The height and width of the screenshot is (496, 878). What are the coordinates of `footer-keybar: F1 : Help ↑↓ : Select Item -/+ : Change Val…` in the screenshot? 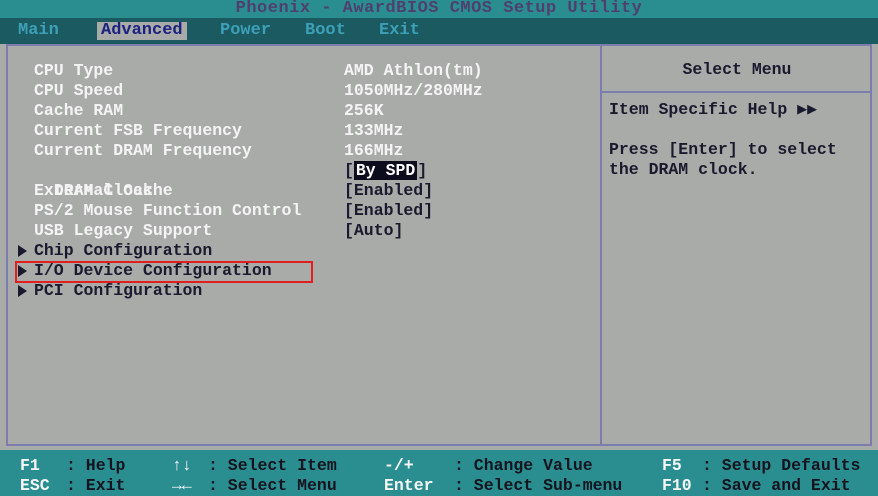 It's located at (439, 473).